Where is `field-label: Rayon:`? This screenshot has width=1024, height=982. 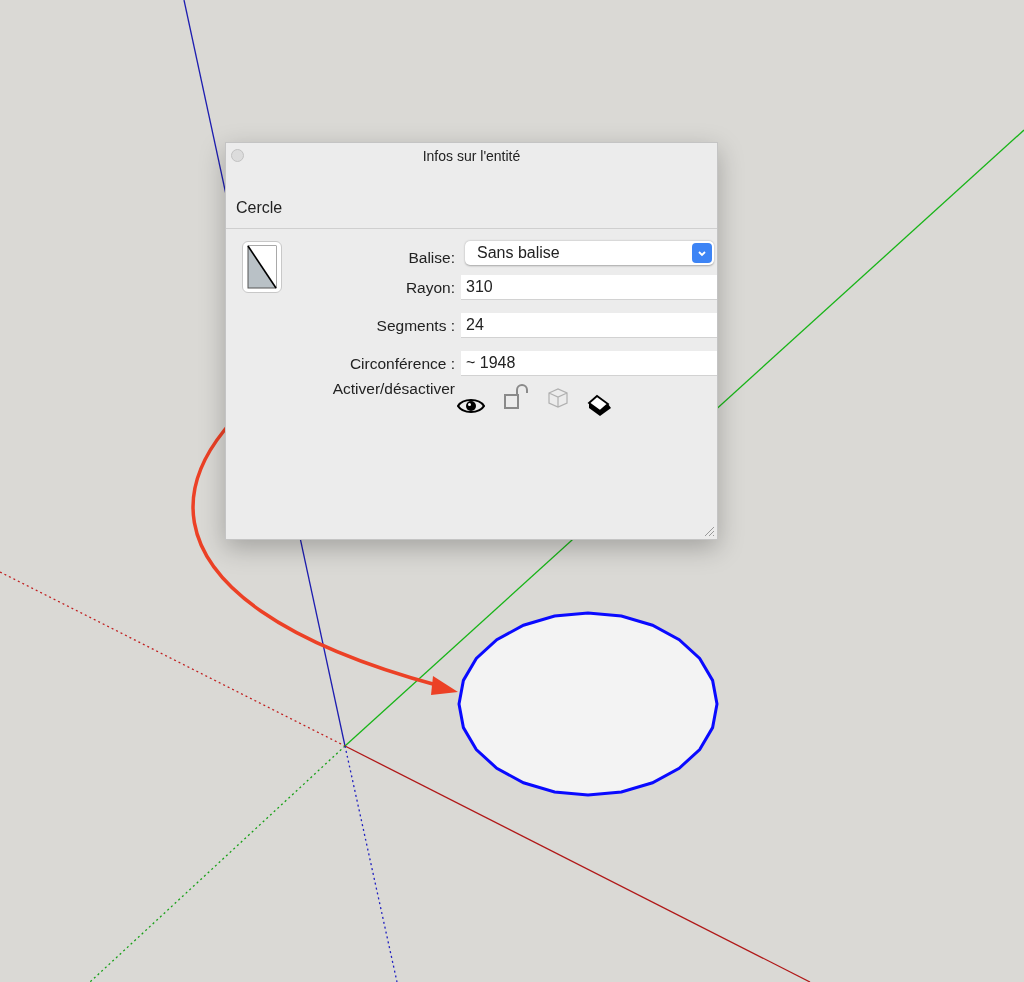
field-label: Rayon: is located at coordinates (429, 287).